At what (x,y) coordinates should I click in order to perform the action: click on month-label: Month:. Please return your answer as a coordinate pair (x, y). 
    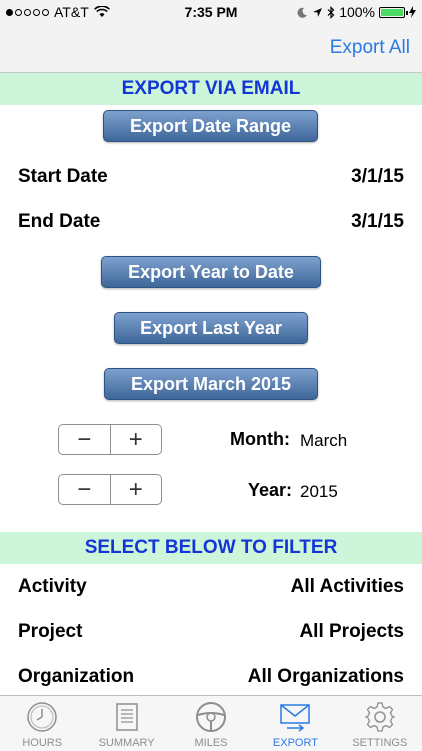
    Looking at the image, I should click on (260, 439).